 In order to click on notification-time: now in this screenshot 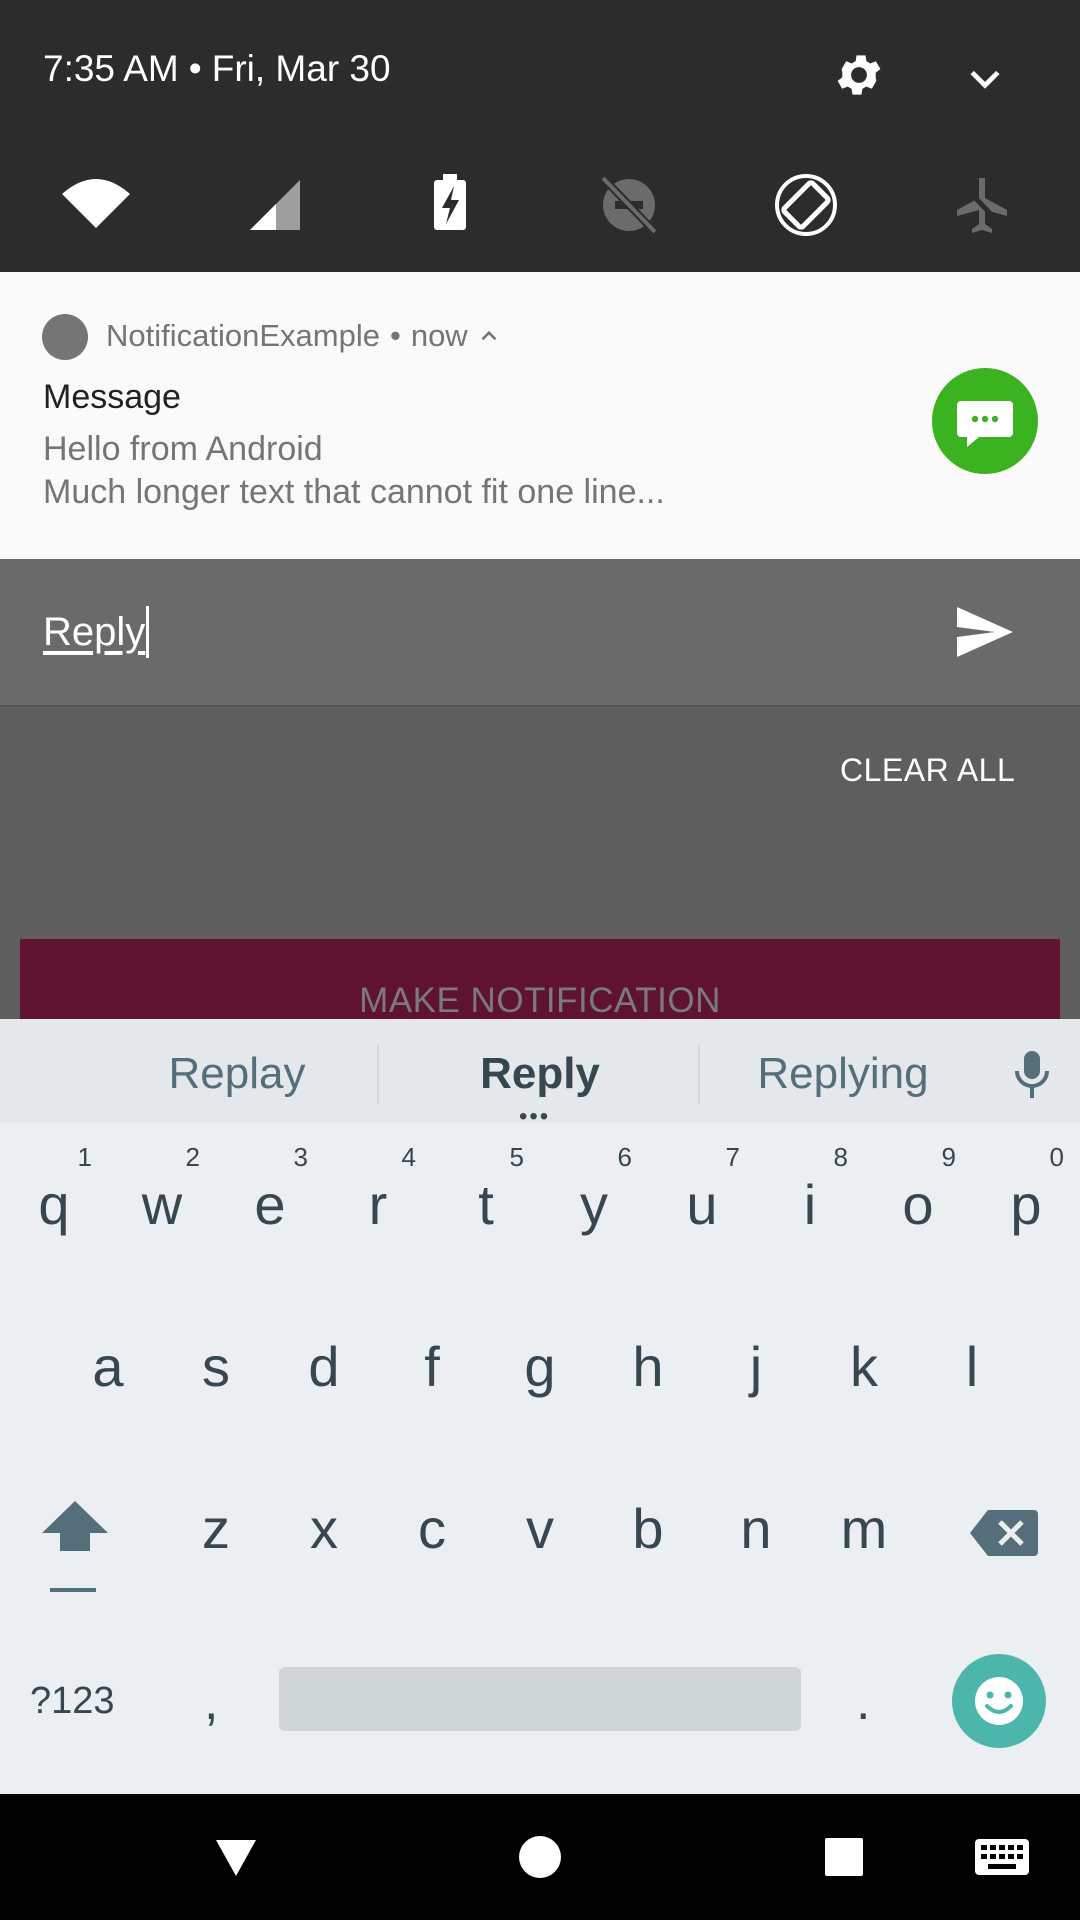, I will do `click(439, 335)`.